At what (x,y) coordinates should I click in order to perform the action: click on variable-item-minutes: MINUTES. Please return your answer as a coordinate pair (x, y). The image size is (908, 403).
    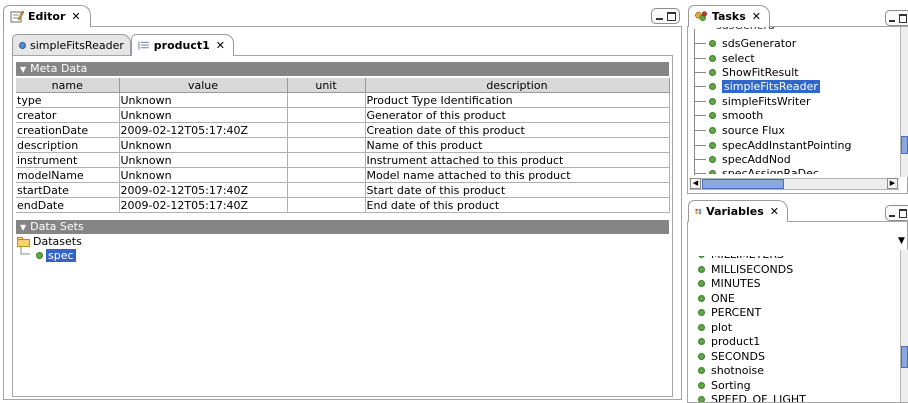
    Looking at the image, I should click on (729, 283).